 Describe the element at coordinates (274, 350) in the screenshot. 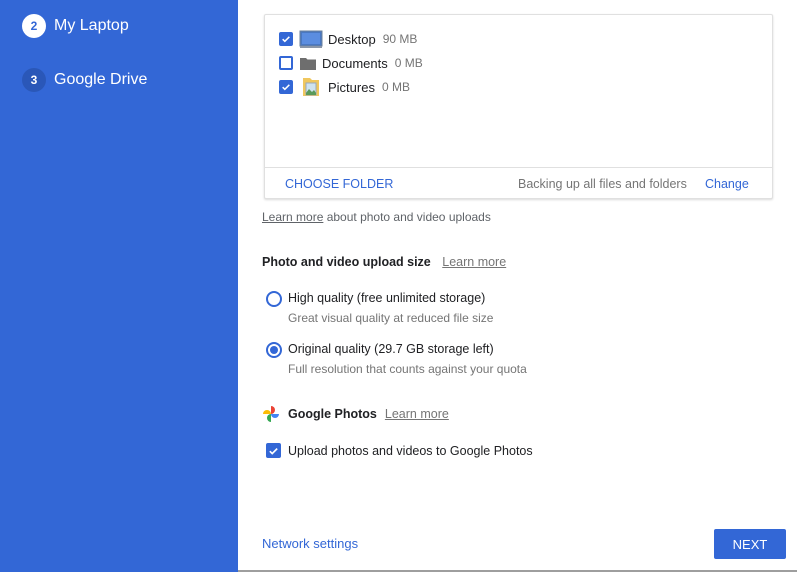

I see `radio-button-selected` at that location.